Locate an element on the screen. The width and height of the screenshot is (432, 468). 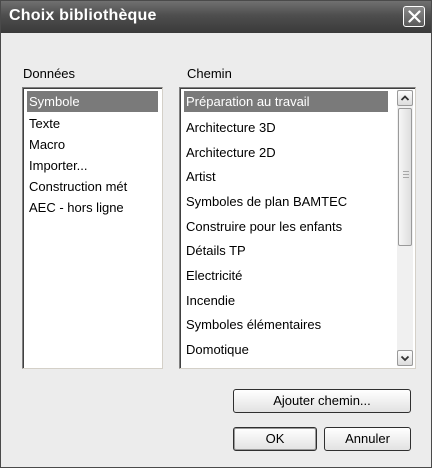
chemin-item-symboles-elementaires: Symboles élémentaires is located at coordinates (253, 324).